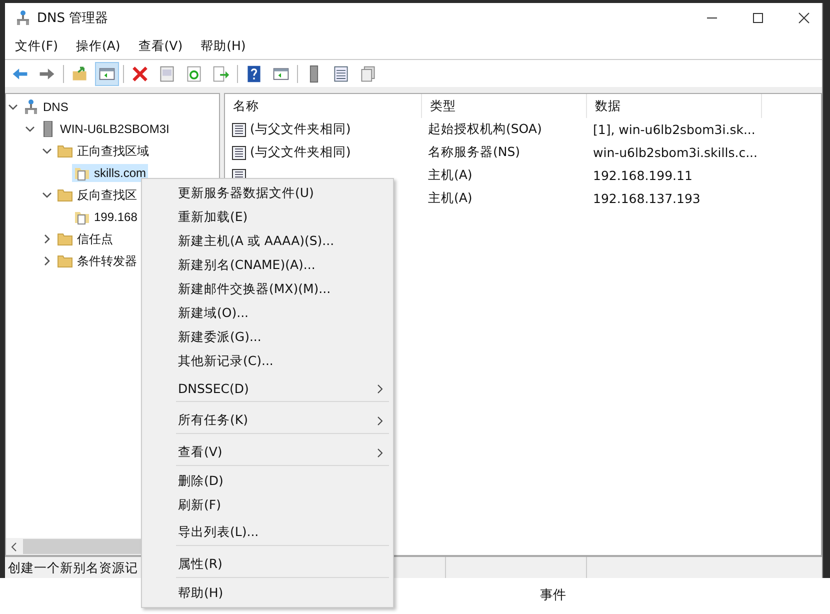 This screenshot has width=830, height=614. Describe the element at coordinates (107, 195) in the screenshot. I see `tree-item: 反向查找区` at that location.